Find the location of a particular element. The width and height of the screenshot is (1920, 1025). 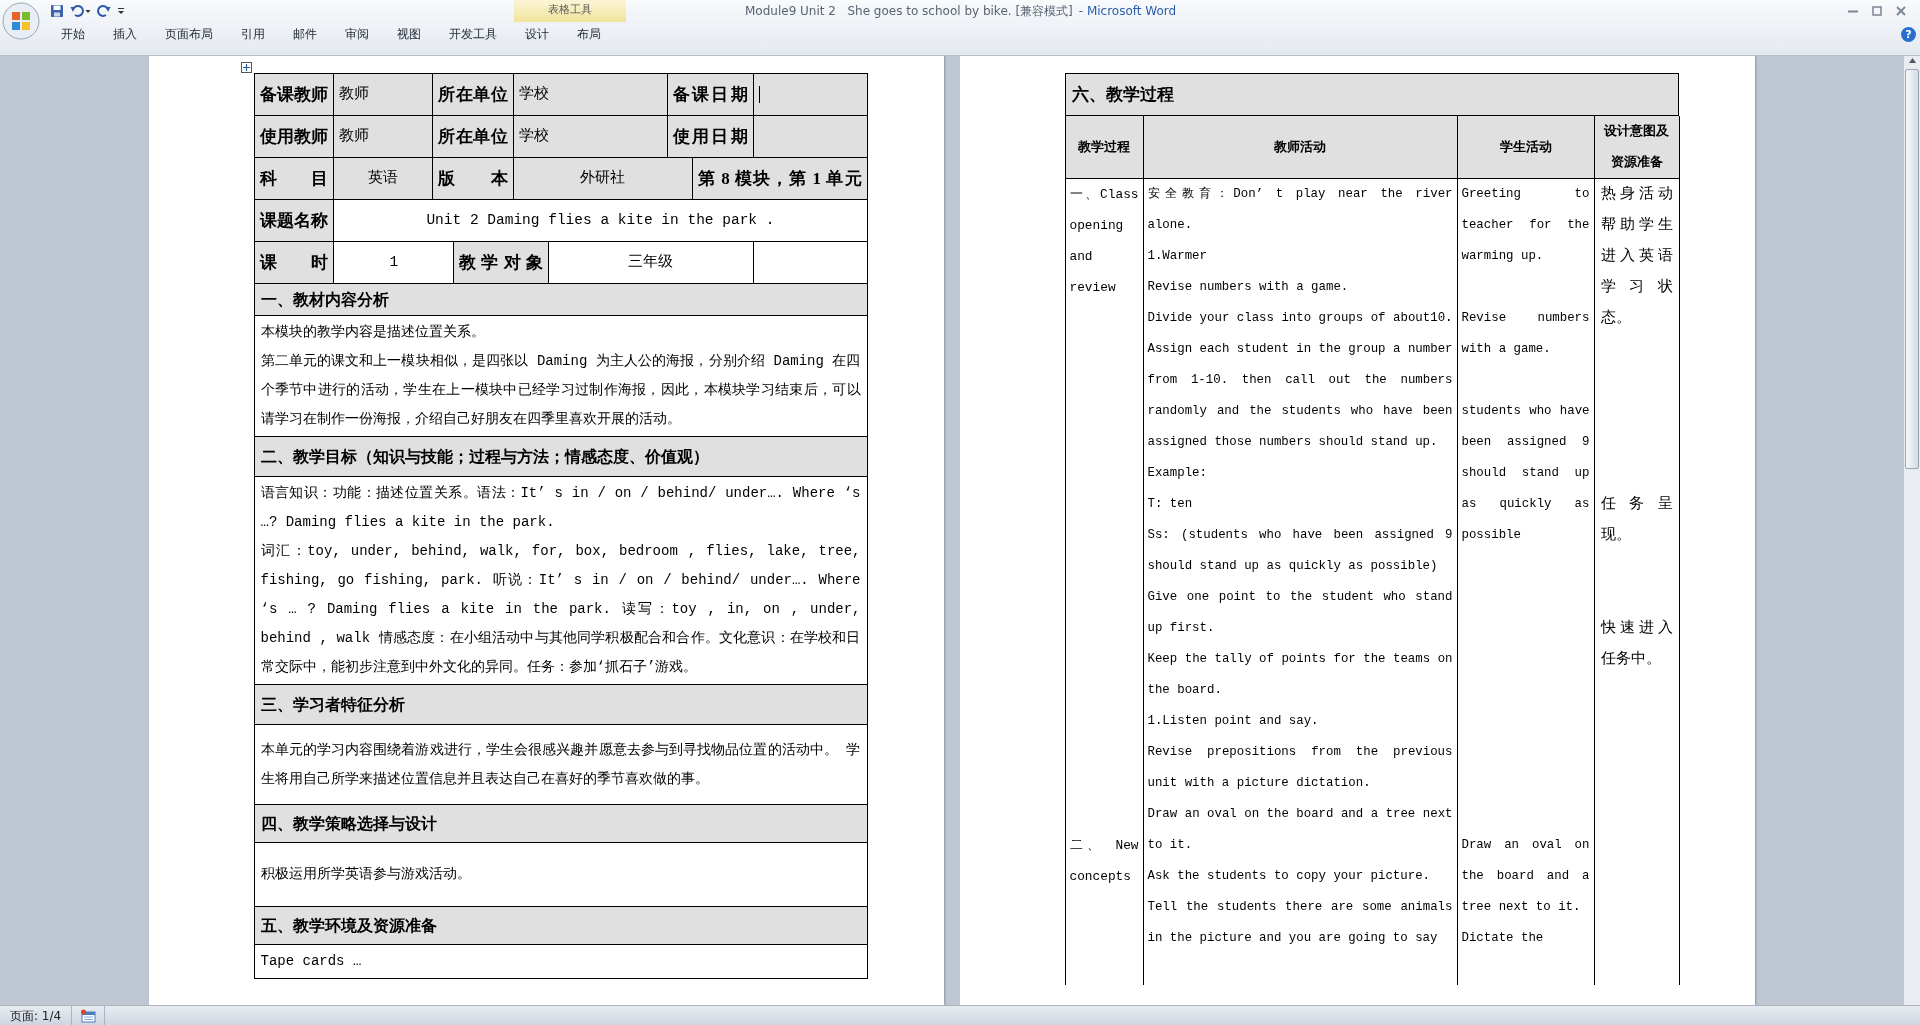

up-arrow-icon is located at coordinates (1912, 60).